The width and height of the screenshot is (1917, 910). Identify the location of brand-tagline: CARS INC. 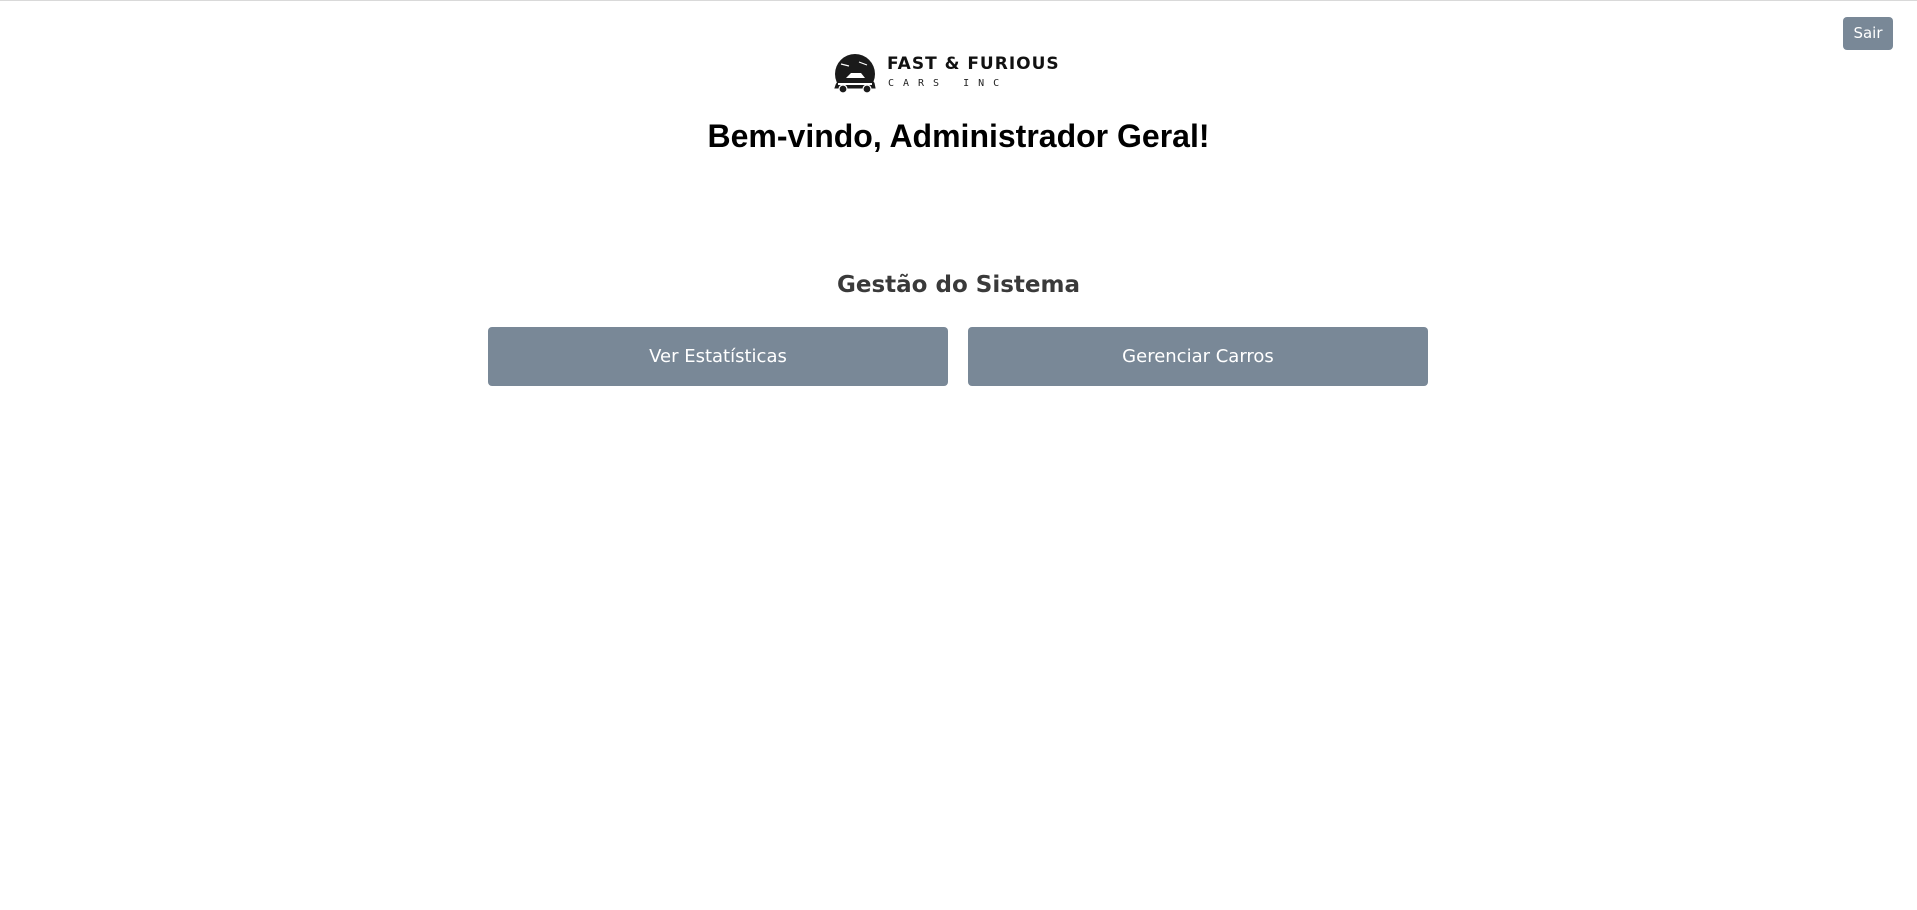
(948, 83).